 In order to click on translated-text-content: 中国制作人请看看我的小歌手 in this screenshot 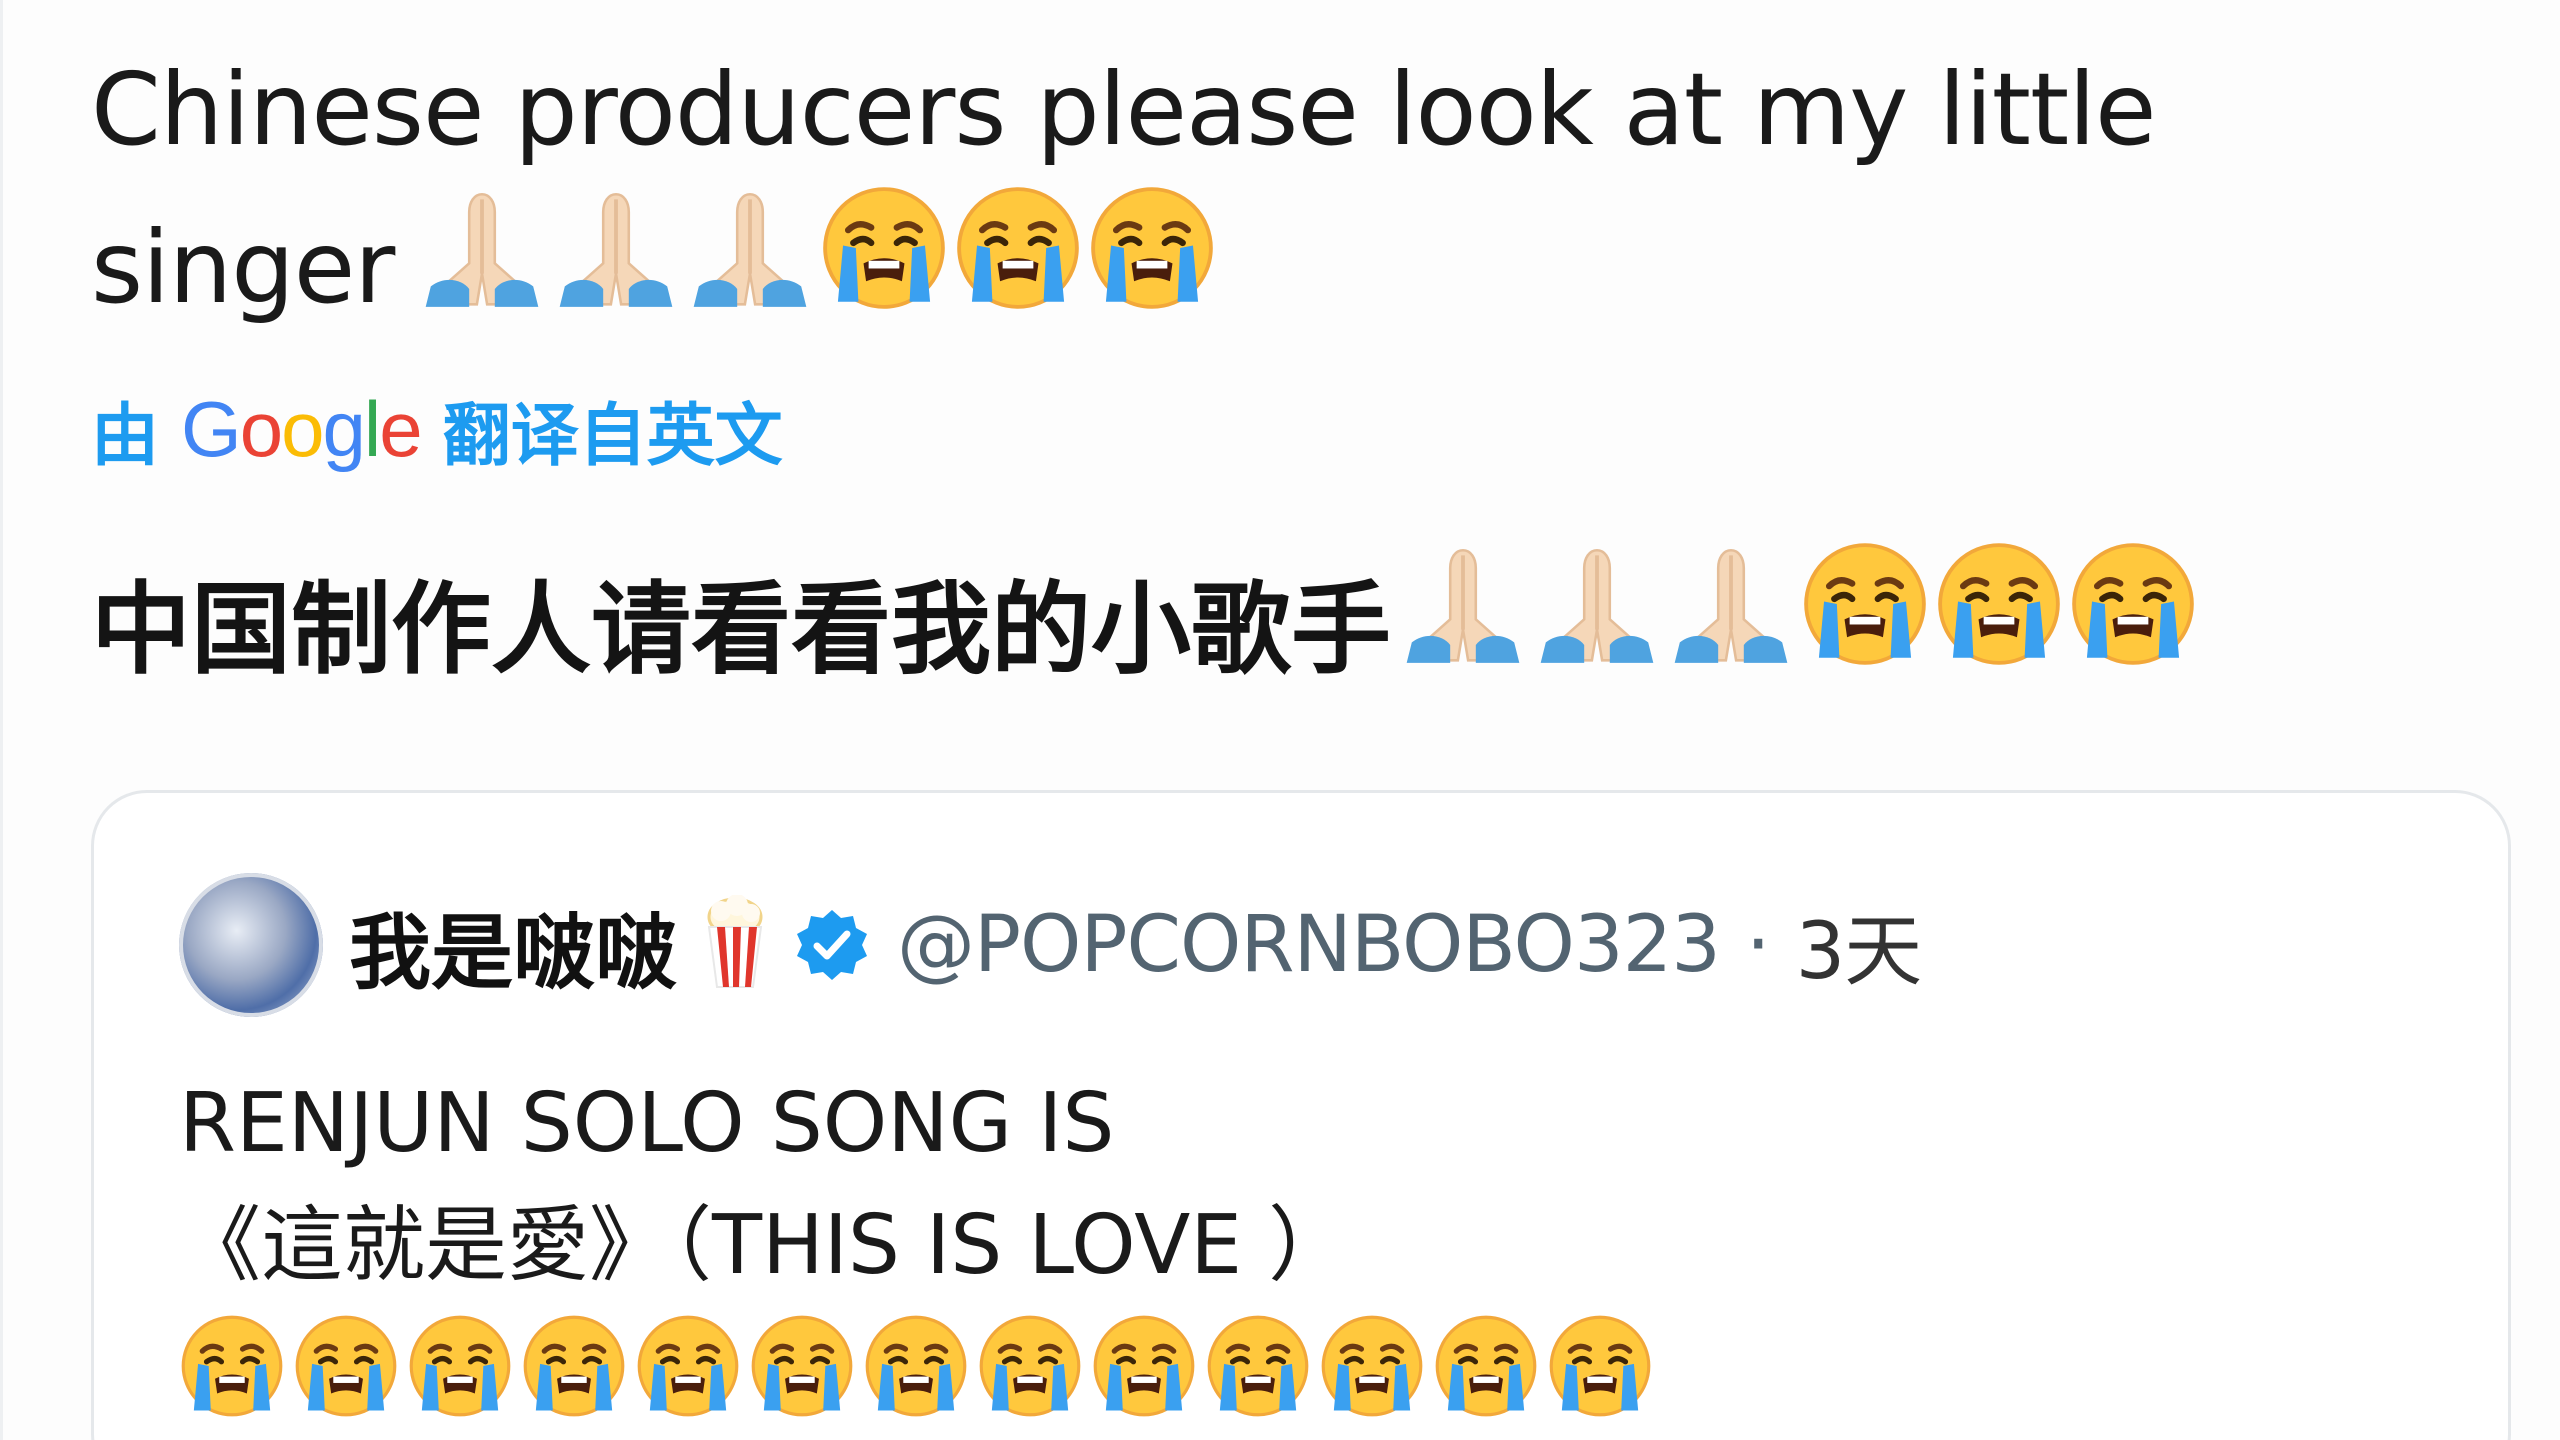, I will do `click(741, 629)`.